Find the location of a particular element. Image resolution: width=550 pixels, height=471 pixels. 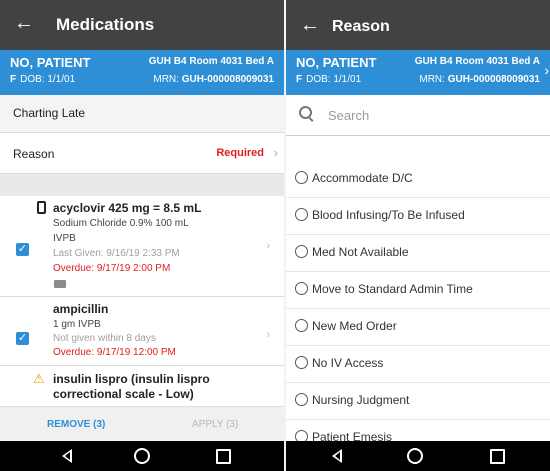

search-icon is located at coordinates (305, 112).